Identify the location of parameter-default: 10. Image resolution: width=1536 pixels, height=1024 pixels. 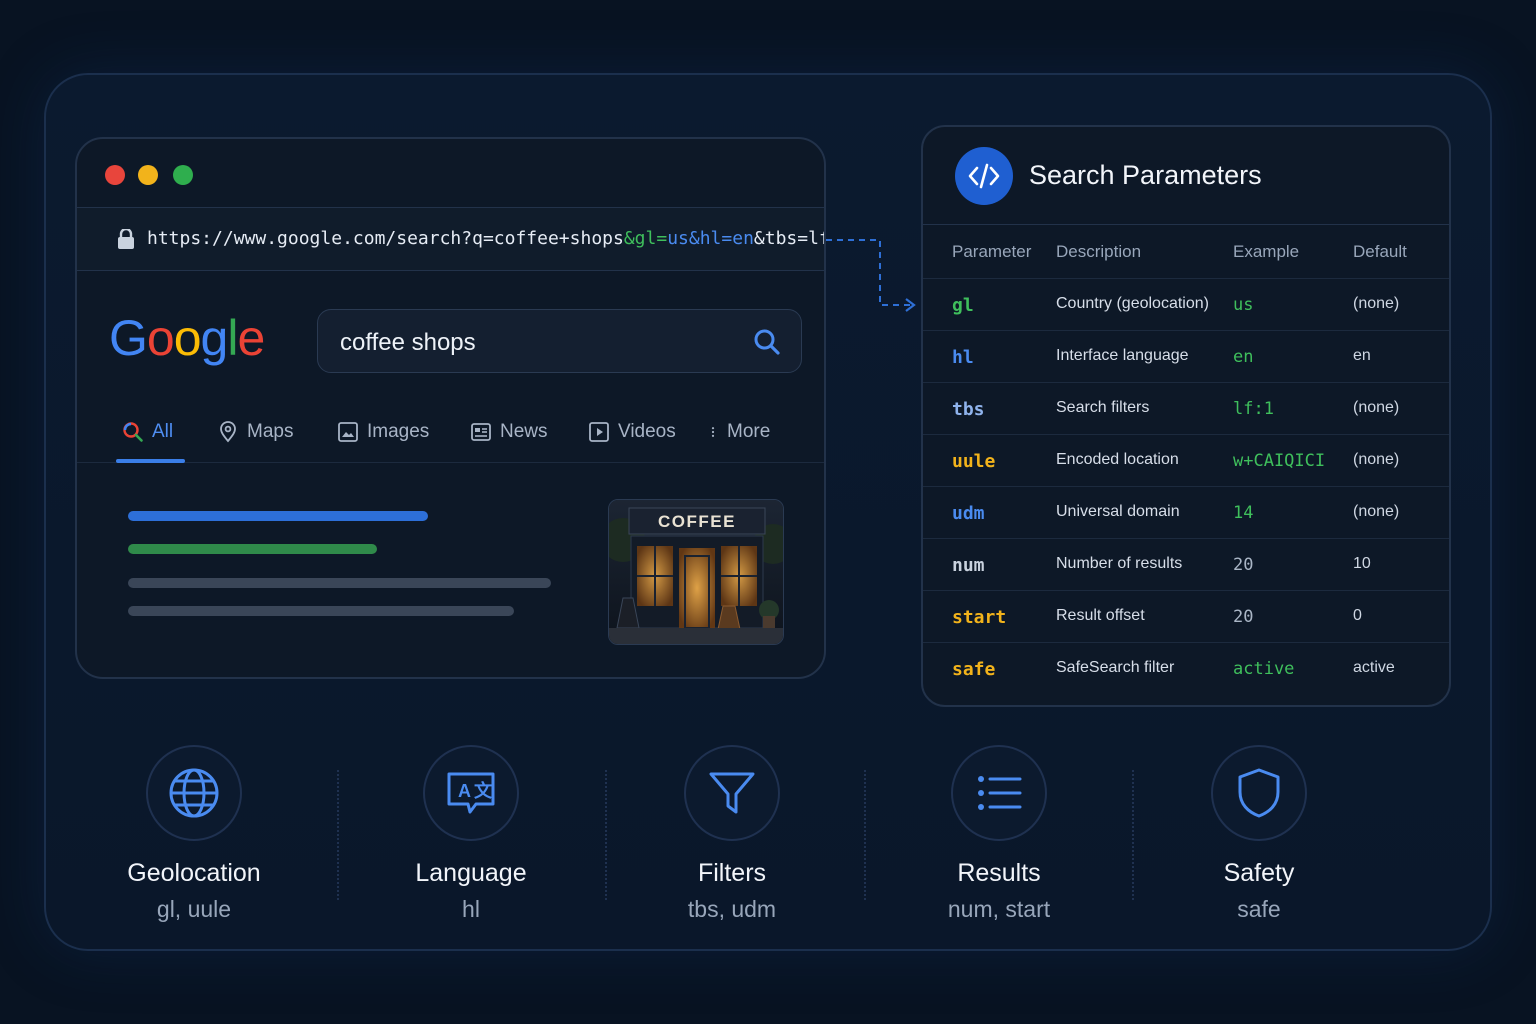
(1362, 563).